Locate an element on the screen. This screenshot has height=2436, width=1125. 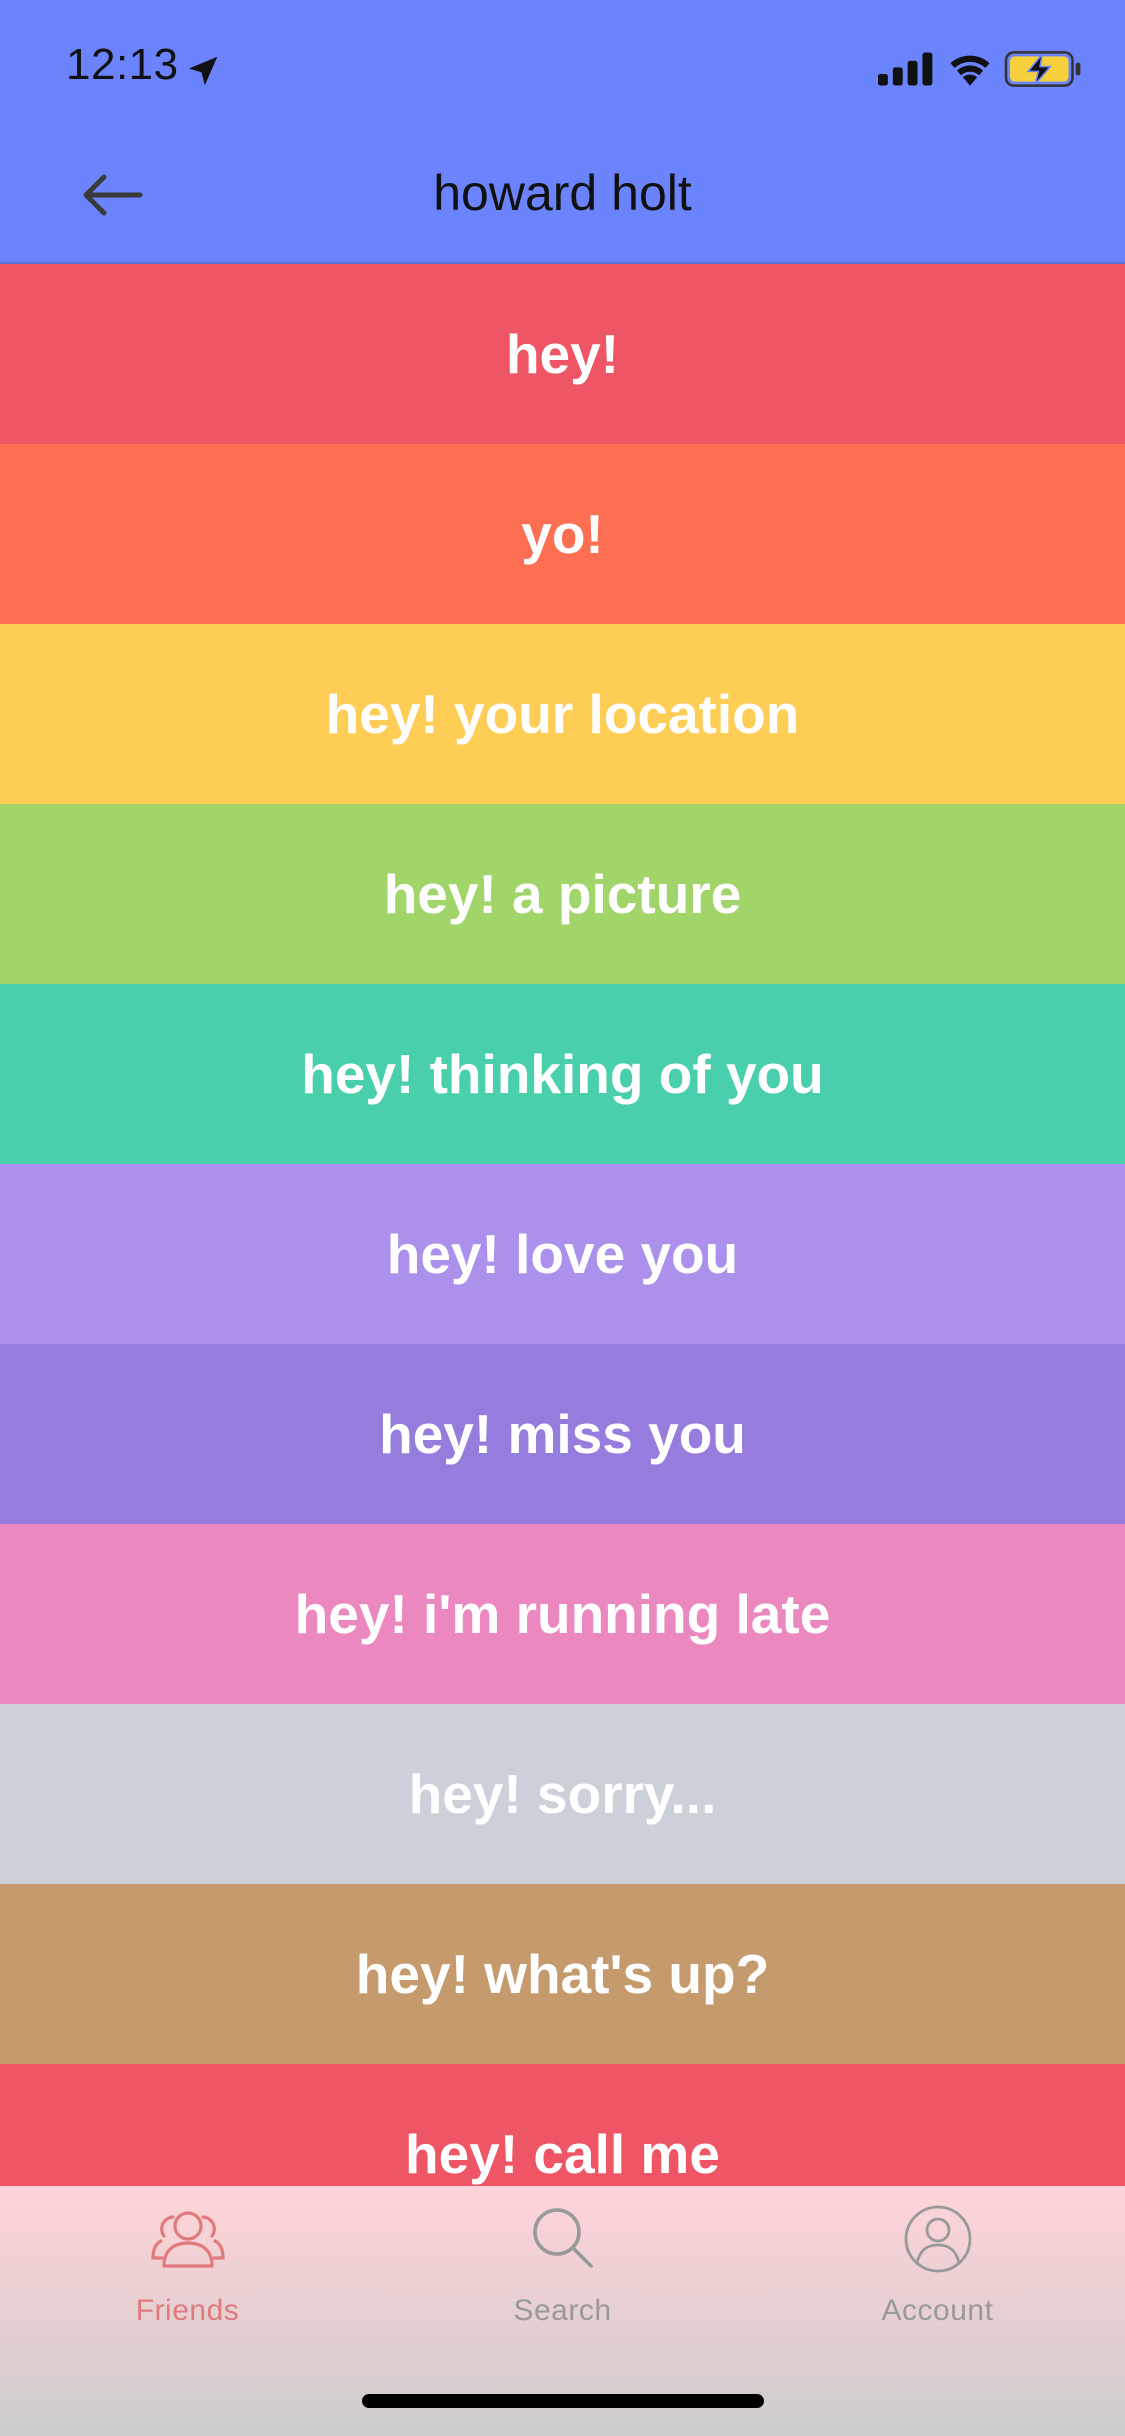
battery-charging-icon is located at coordinates (1042, 69).